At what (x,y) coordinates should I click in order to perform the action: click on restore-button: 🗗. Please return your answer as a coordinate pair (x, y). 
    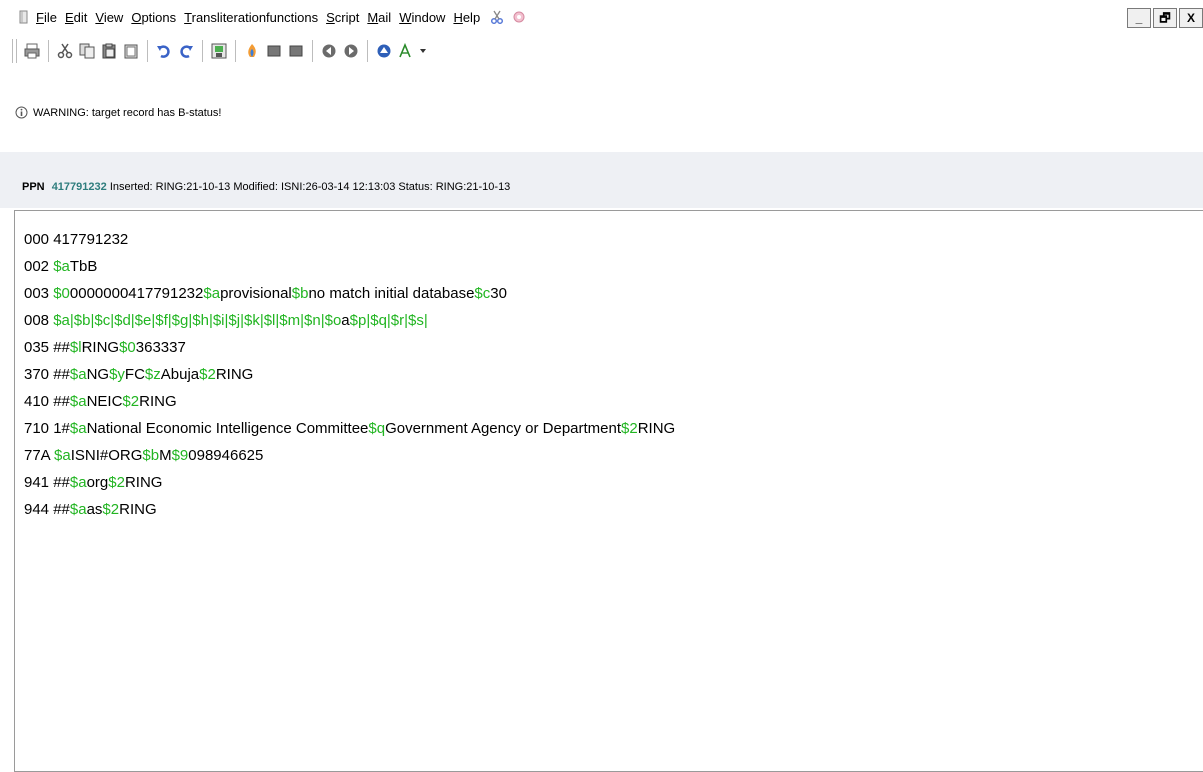
    Looking at the image, I should click on (1165, 18).